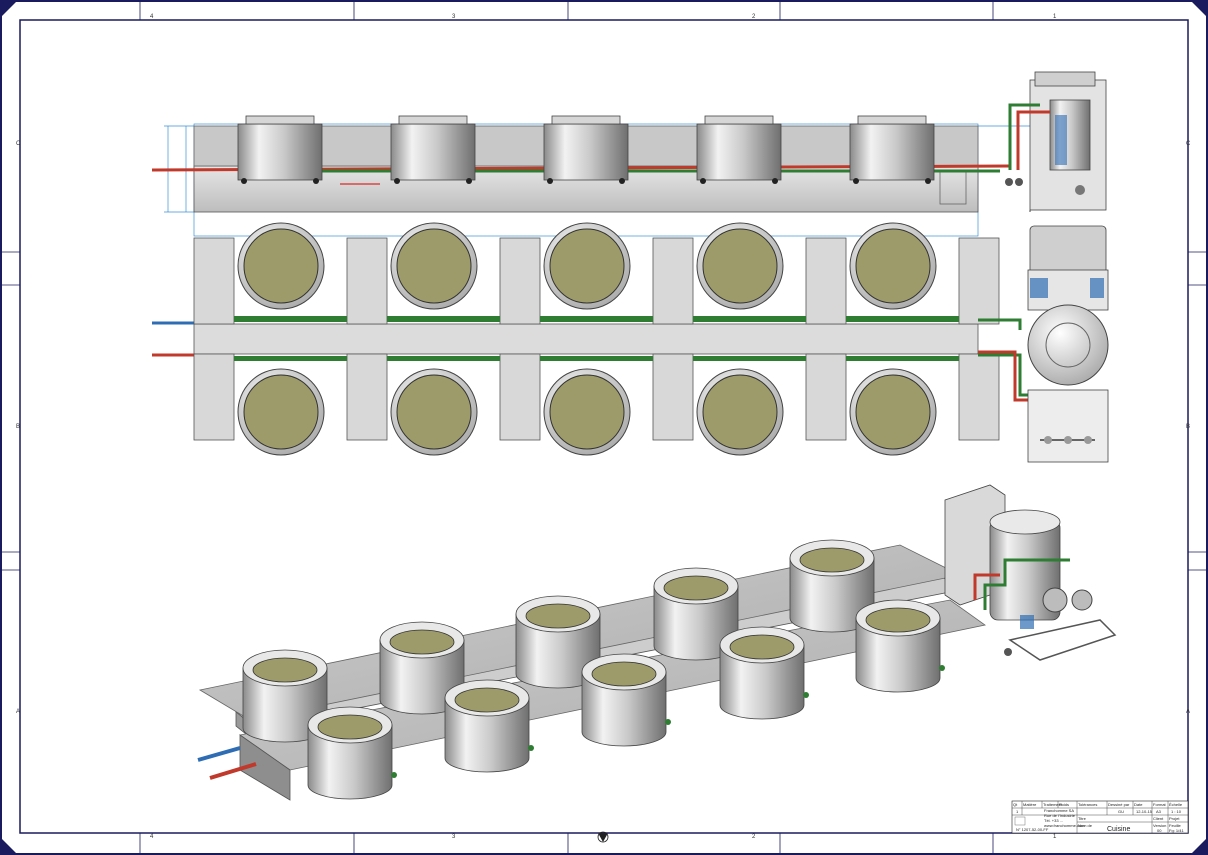 The image size is (1208, 855). I want to click on zone-b-right: B, so click(1188, 427).